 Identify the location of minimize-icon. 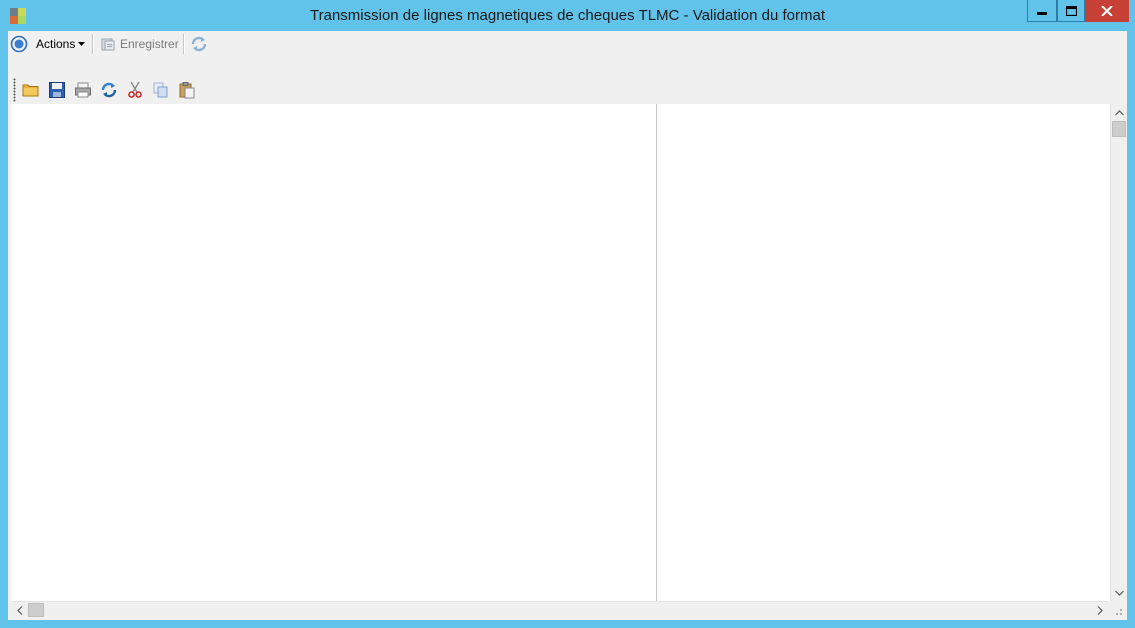
(1042, 13).